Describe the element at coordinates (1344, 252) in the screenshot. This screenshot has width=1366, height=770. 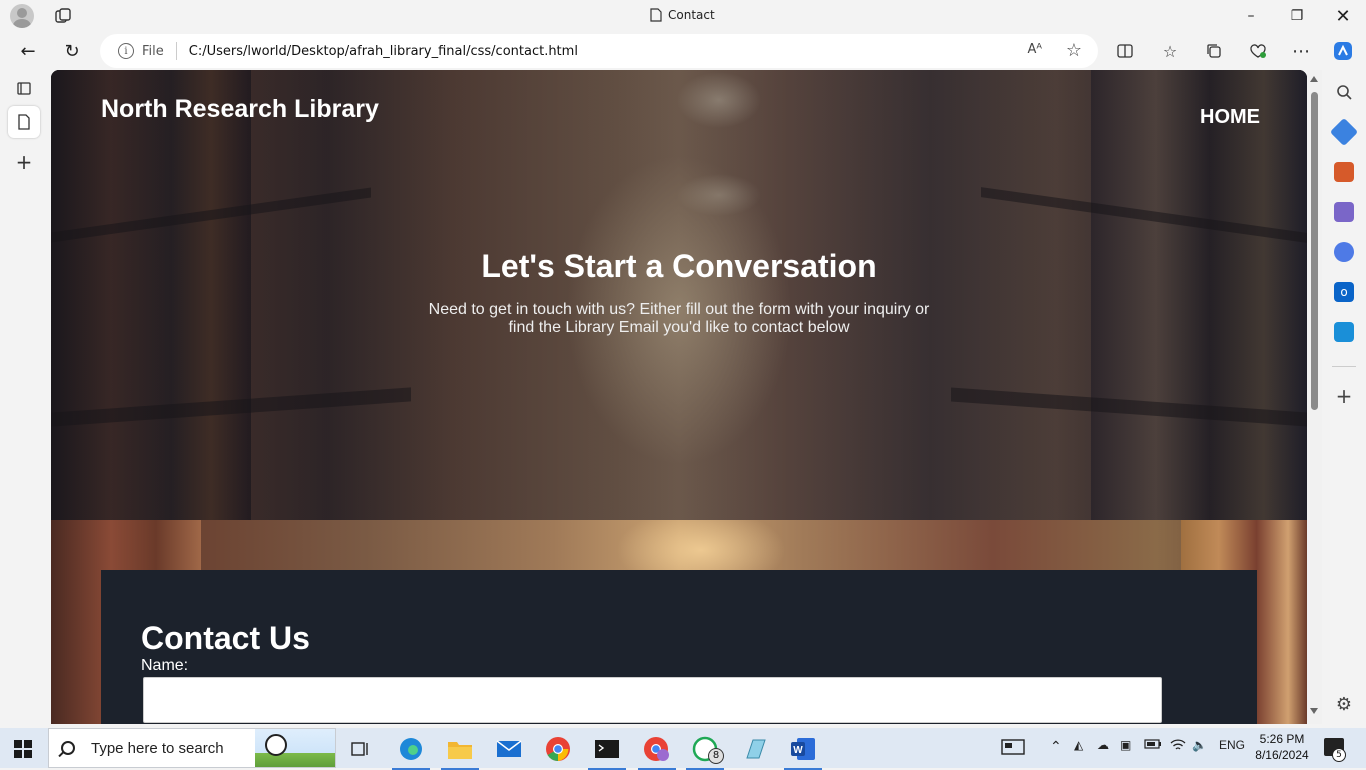
I see `microsoft-365-icon` at that location.